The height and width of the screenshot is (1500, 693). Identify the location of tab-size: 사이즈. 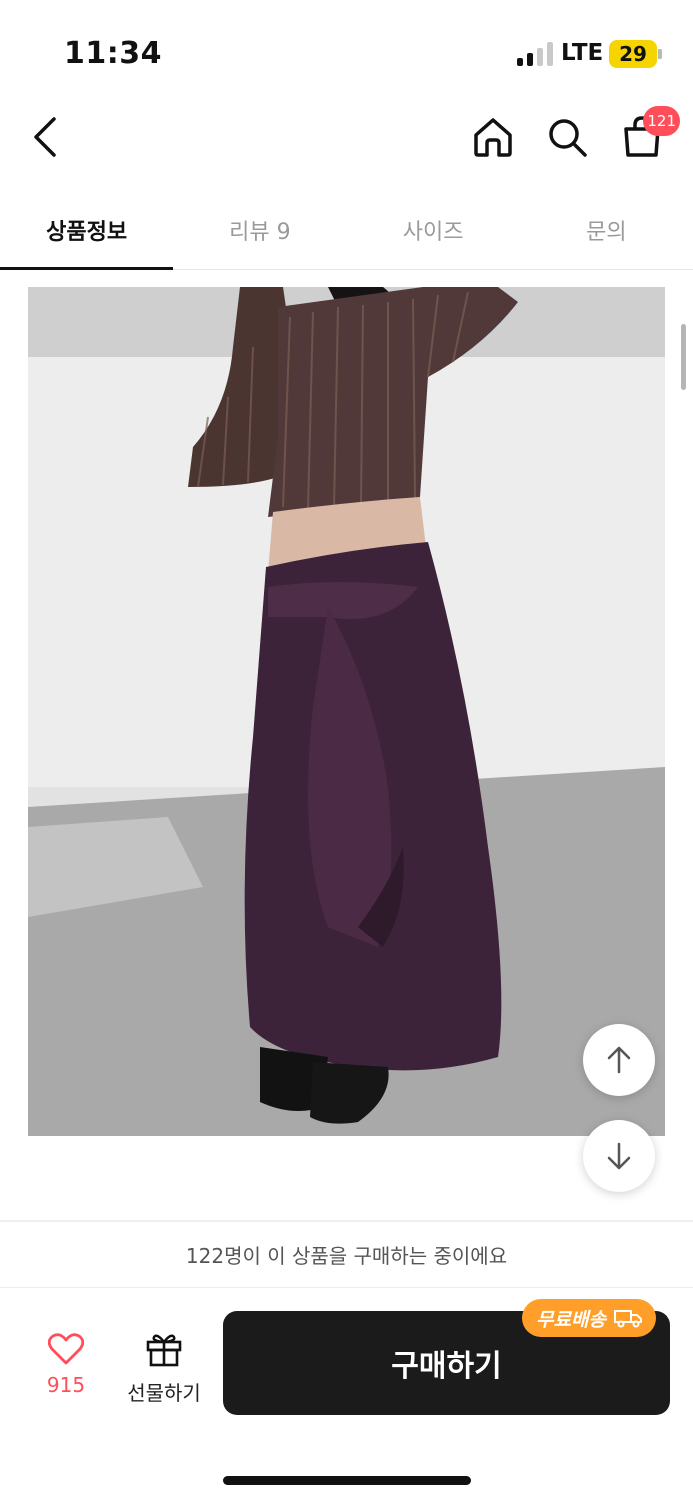
(433, 233).